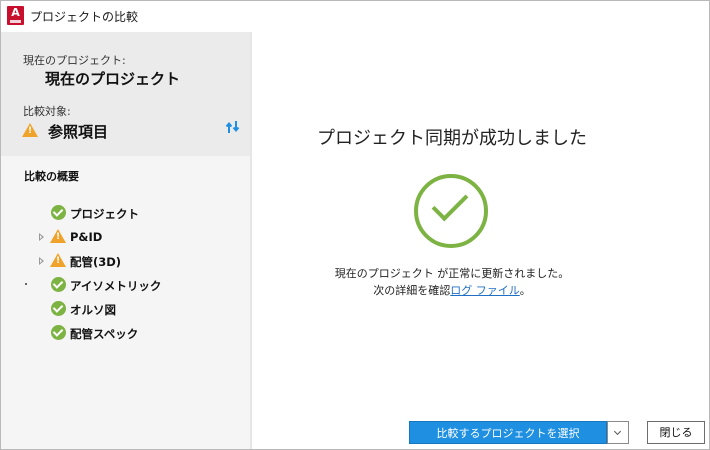 This screenshot has width=710, height=450. What do you see at coordinates (141, 215) in the screenshot?
I see `tree-item-project: プロジェクト` at bounding box center [141, 215].